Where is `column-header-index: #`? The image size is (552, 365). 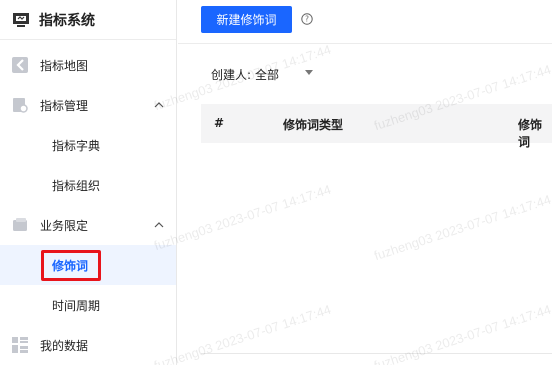 column-header-index: # is located at coordinates (219, 123).